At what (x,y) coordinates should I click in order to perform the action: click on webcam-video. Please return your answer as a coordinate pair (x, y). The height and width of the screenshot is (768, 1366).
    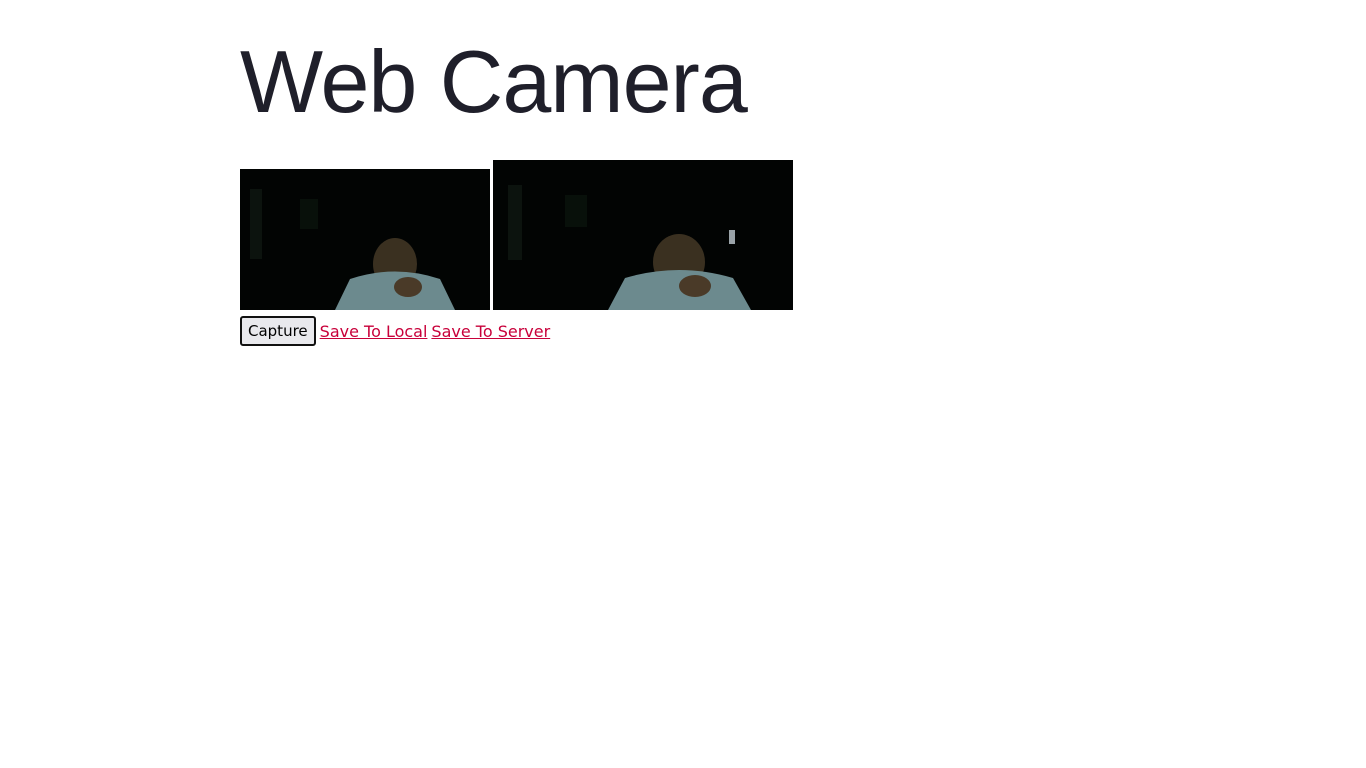
    Looking at the image, I should click on (365, 239).